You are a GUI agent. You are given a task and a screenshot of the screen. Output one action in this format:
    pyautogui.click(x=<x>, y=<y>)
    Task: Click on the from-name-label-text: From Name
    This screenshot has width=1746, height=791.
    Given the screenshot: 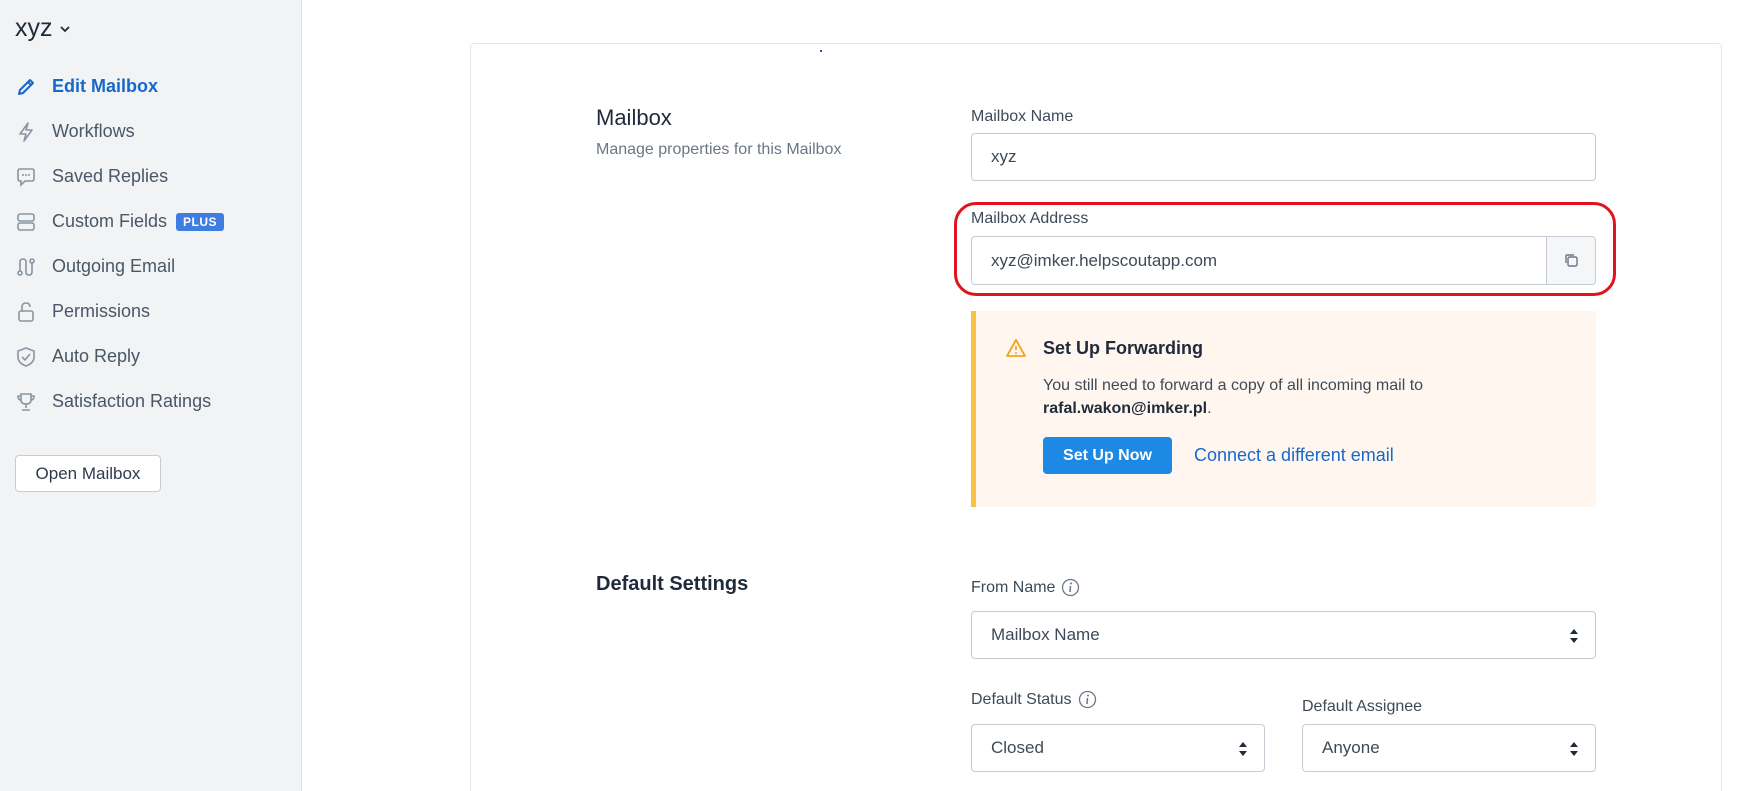 What is the action you would take?
    pyautogui.click(x=1013, y=587)
    